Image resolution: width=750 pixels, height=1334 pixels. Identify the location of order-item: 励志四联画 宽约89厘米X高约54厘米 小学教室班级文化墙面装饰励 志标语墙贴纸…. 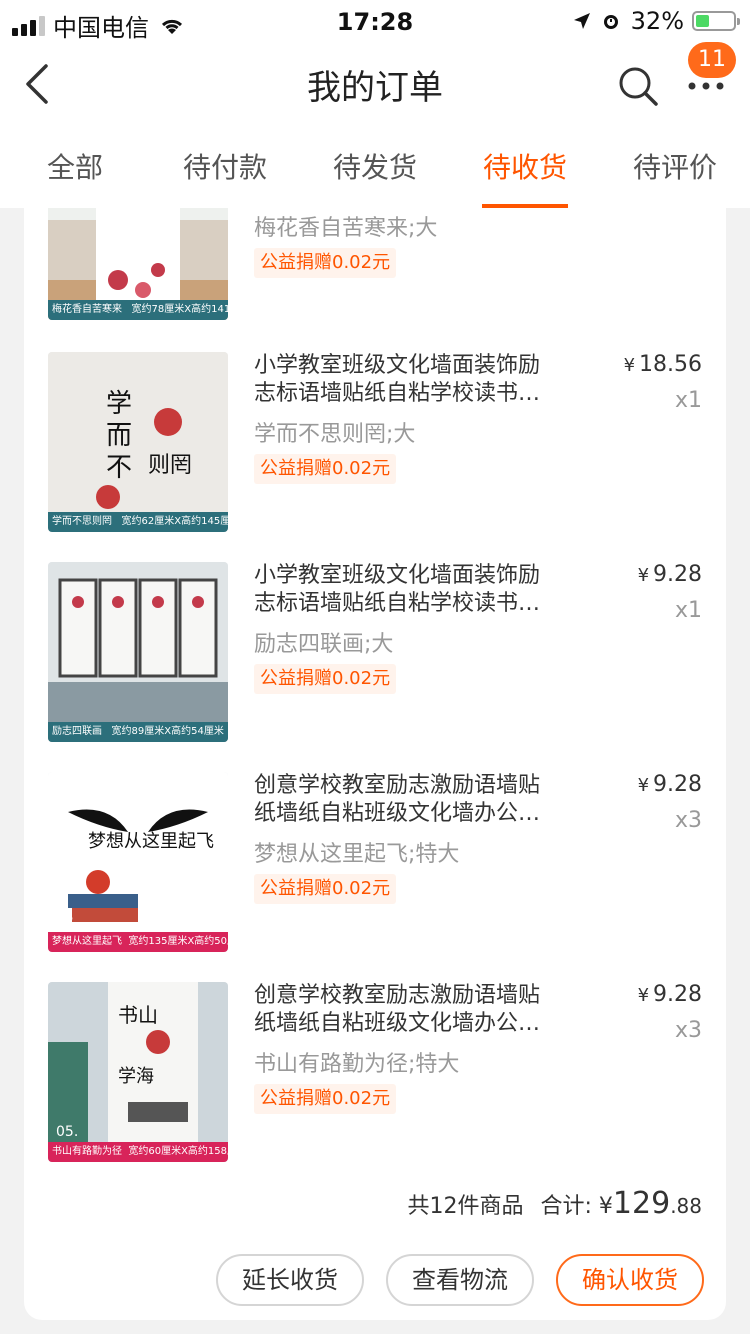
(375, 652).